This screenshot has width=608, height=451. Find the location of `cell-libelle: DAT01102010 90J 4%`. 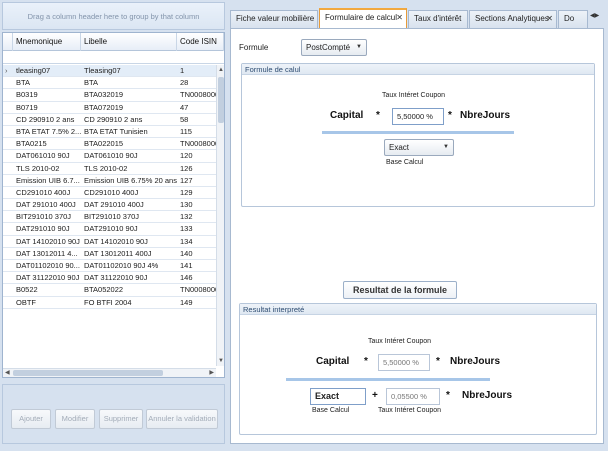

cell-libelle: DAT01102010 90J 4% is located at coordinates (129, 266).